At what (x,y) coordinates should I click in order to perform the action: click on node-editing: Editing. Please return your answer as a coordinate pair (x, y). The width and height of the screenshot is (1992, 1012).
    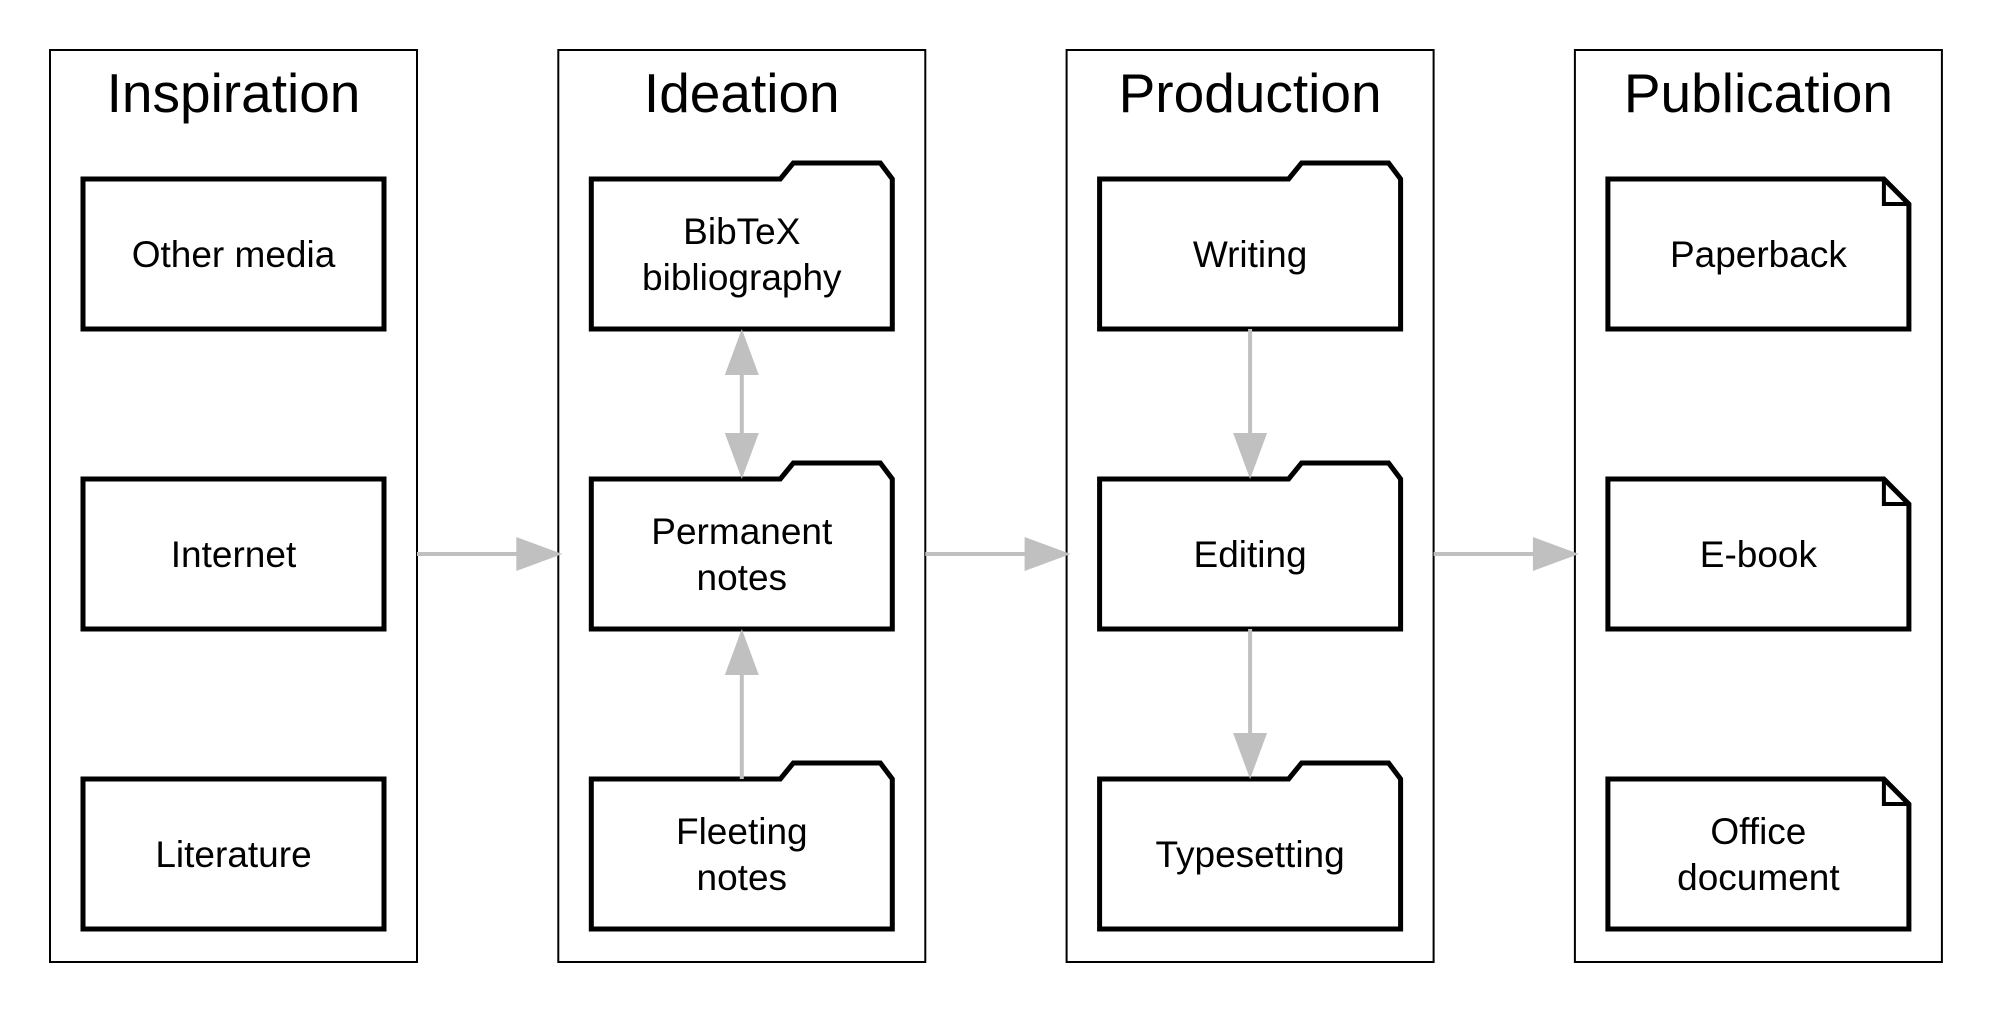
    Looking at the image, I should click on (1250, 546).